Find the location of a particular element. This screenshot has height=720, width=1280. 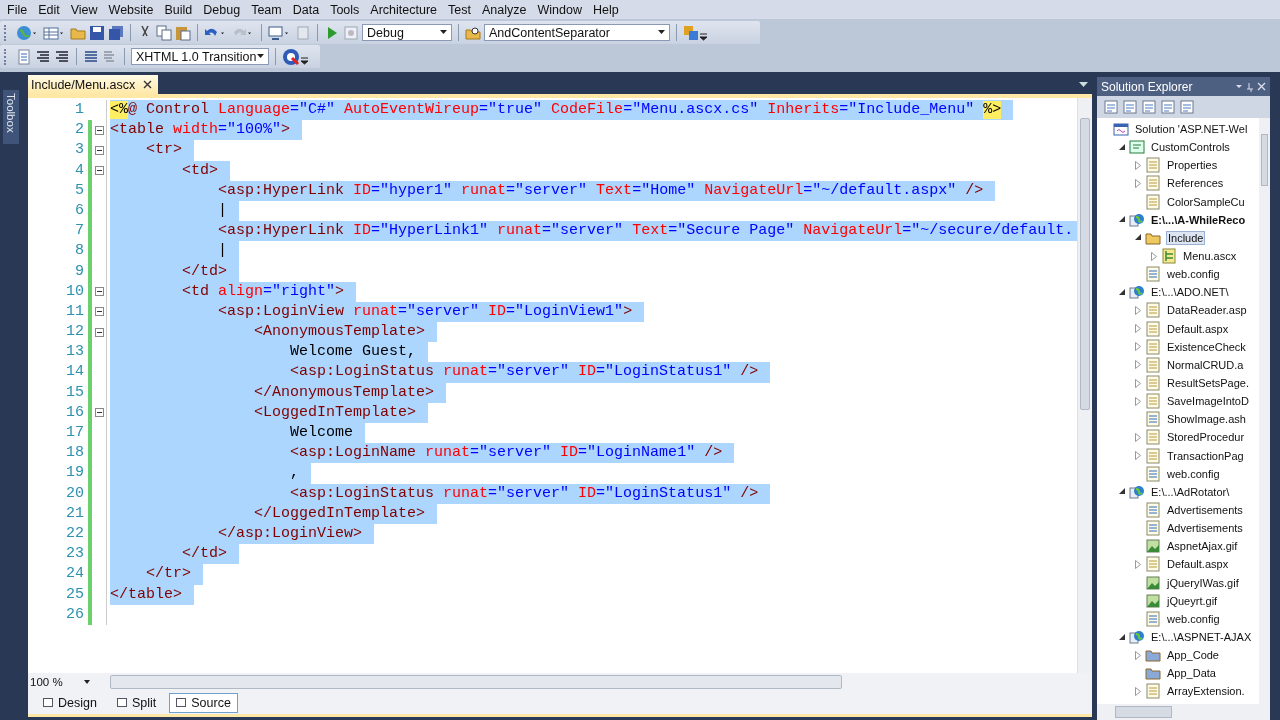

tree-item: ArrayExtension. is located at coordinates (1206, 691).